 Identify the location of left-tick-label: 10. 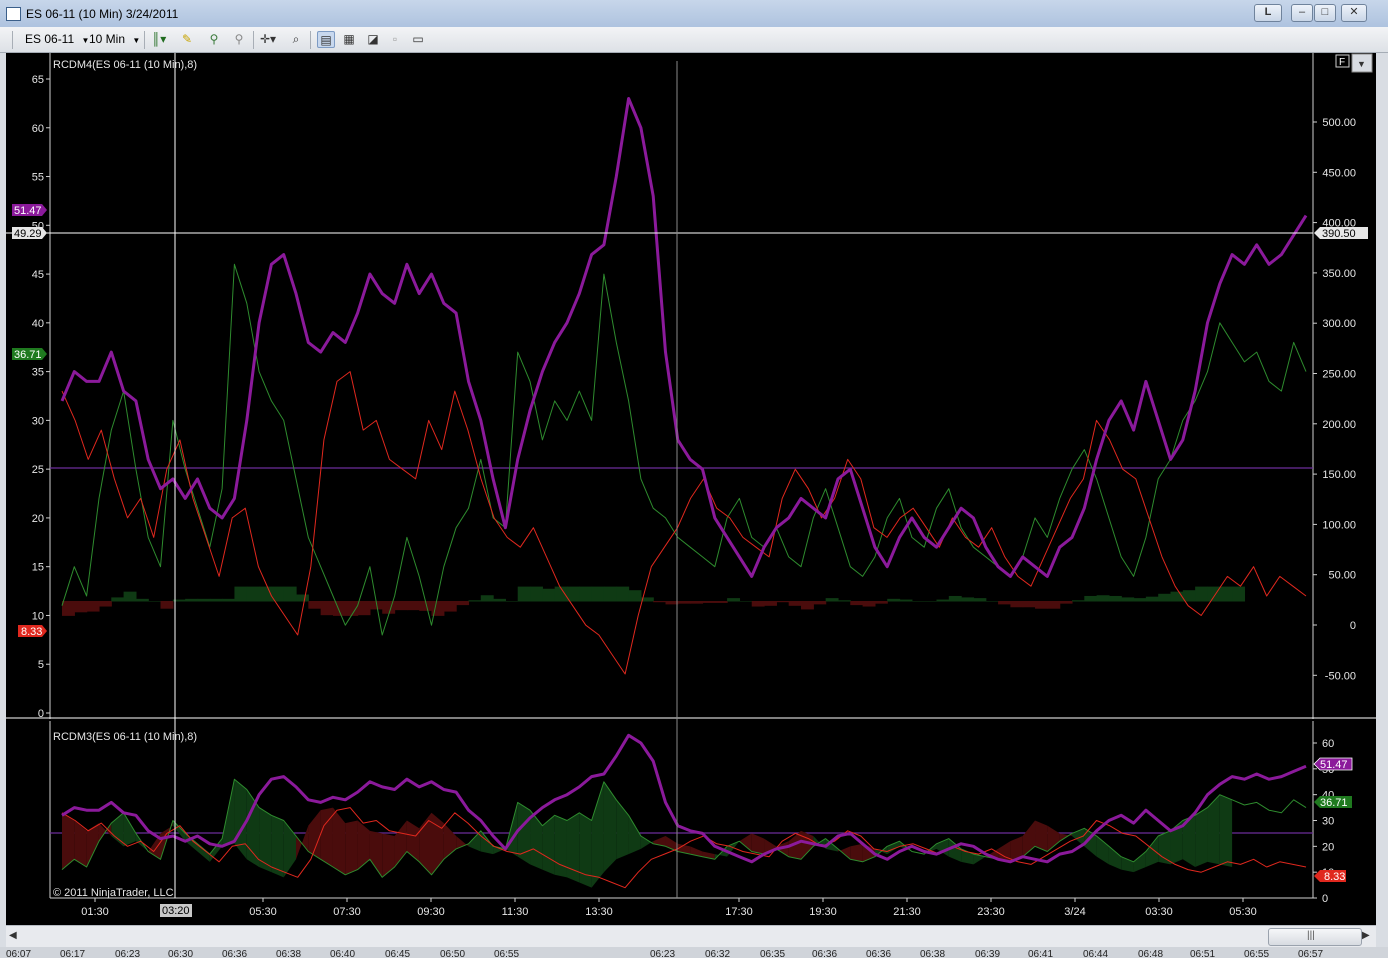
(38, 616).